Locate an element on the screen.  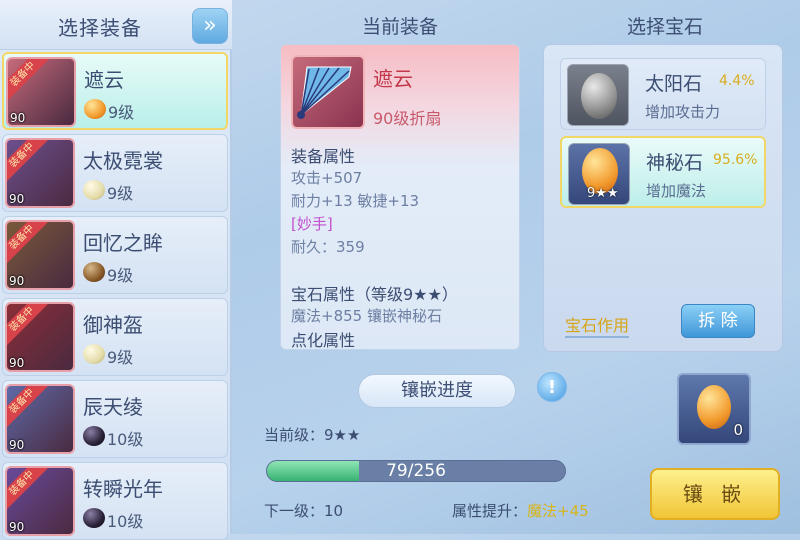
equipment-item: 装备中 90 回忆之眸 9级 is located at coordinates (115, 255).